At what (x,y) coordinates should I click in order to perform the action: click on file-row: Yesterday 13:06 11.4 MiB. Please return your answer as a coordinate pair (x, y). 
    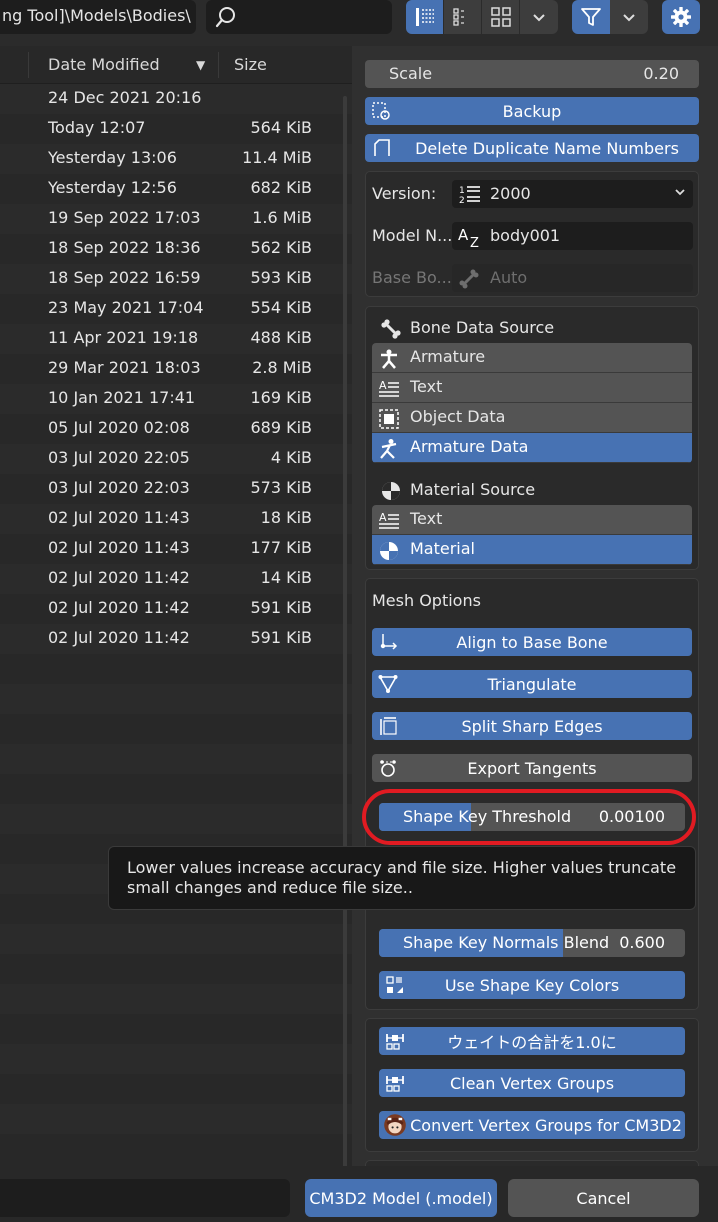
    Looking at the image, I should click on (176, 159).